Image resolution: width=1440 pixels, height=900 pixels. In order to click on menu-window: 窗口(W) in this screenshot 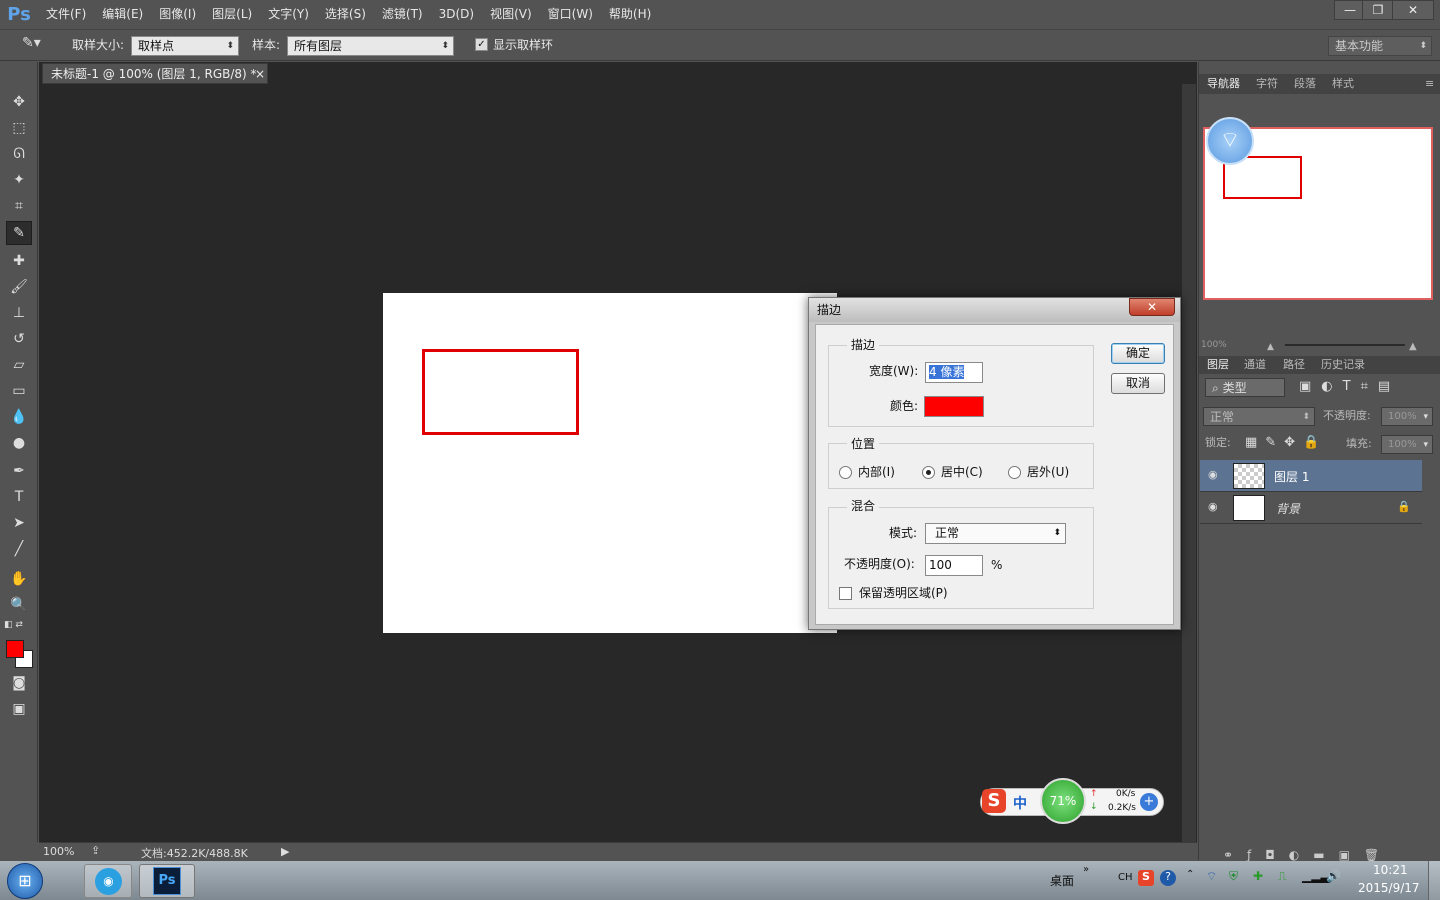, I will do `click(570, 14)`.